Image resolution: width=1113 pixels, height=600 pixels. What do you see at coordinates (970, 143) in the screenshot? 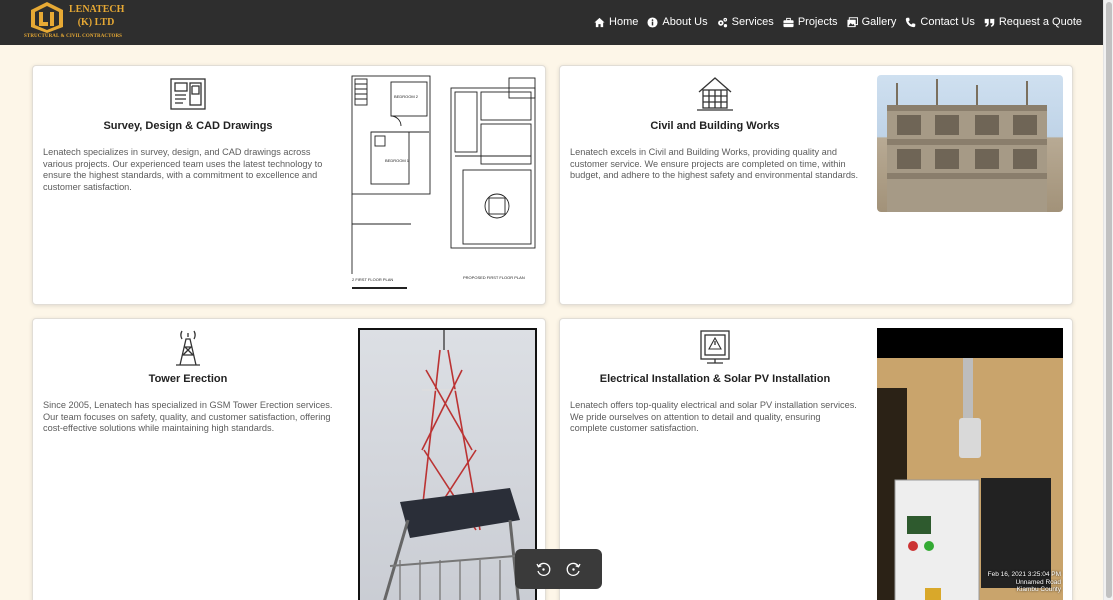
I see `building-construction-image` at bounding box center [970, 143].